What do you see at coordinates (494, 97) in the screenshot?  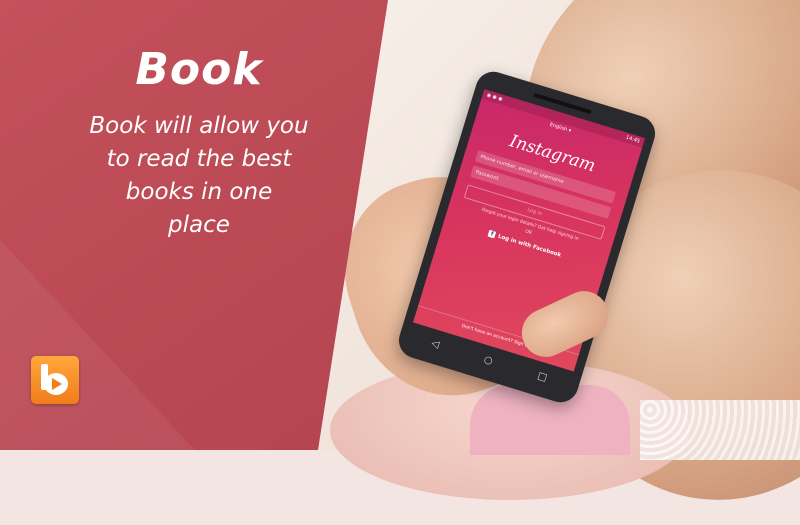 I see `status-icons: ◉ ◉ ◉` at bounding box center [494, 97].